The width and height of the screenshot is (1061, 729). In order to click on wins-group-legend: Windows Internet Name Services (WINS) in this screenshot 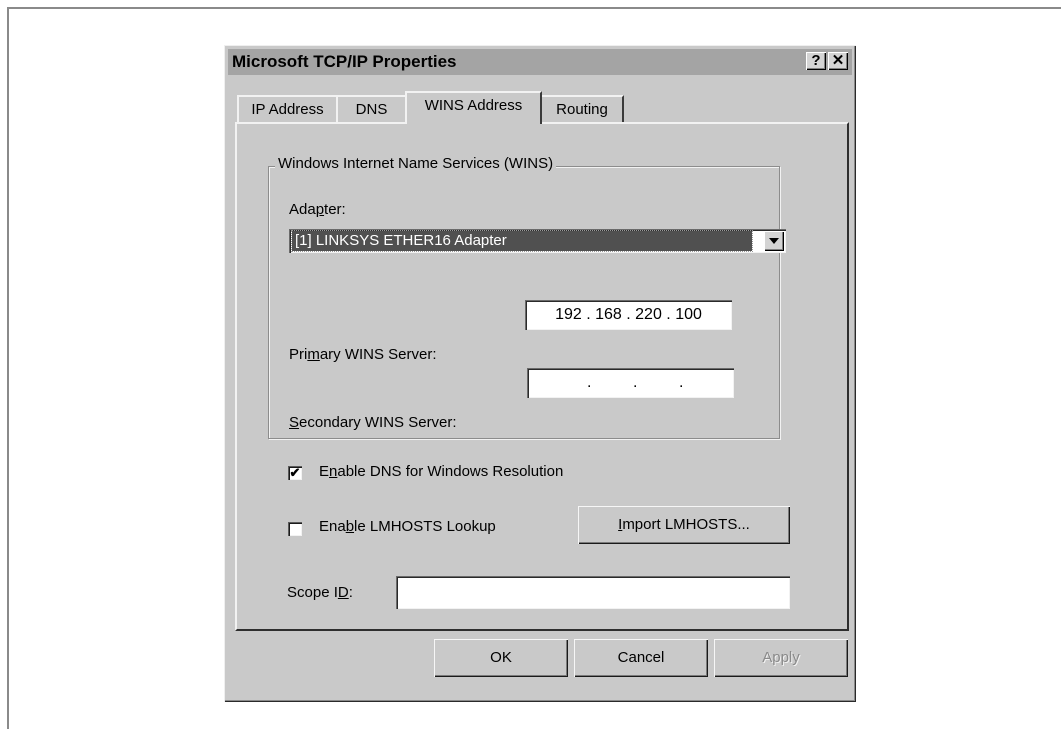, I will do `click(416, 163)`.